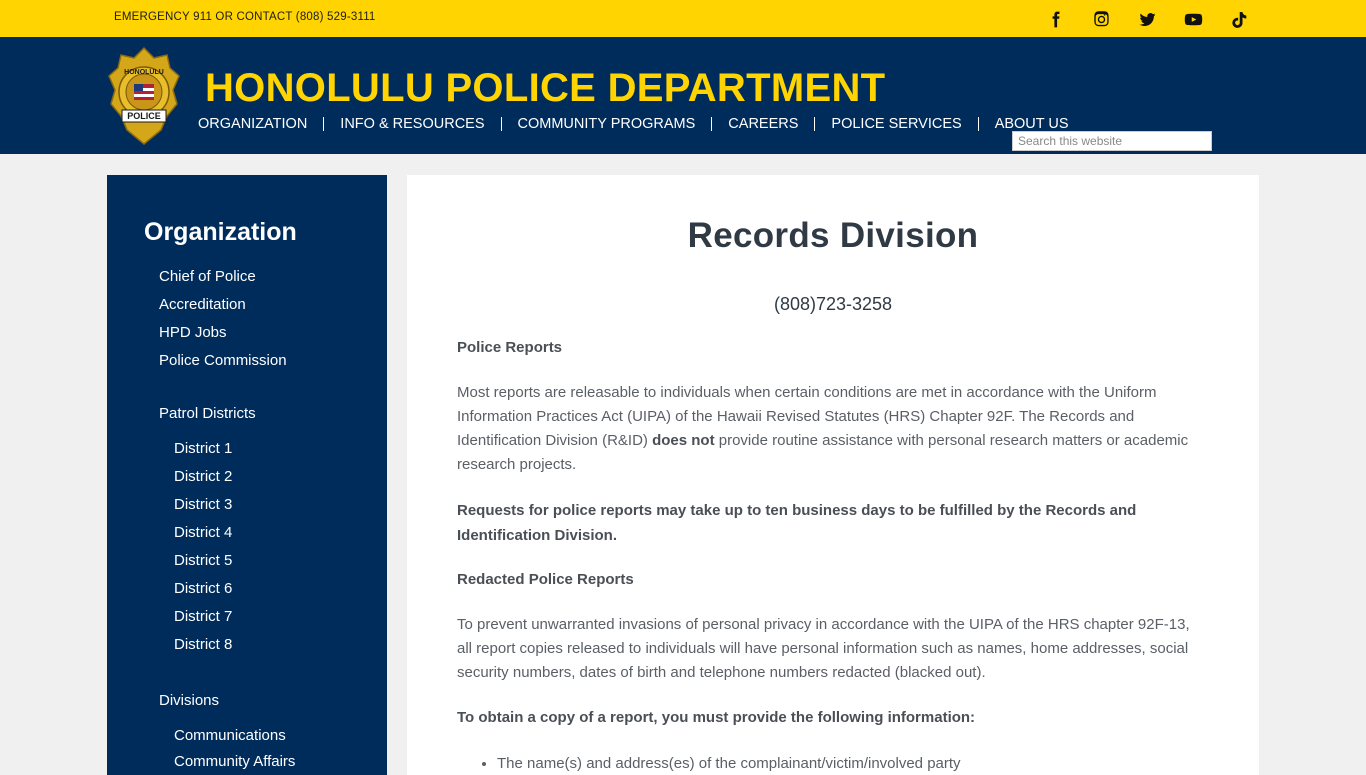  I want to click on emphasis-text: does not, so click(683, 440).